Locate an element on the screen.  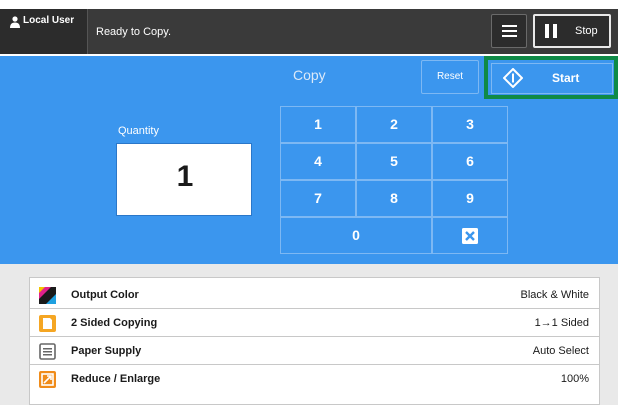
menu-button is located at coordinates (509, 31).